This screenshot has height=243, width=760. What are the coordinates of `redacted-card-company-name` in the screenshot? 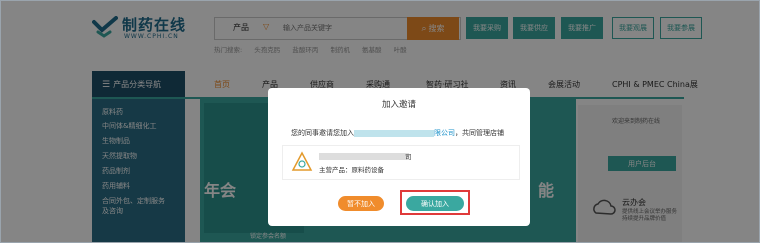 It's located at (364, 156).